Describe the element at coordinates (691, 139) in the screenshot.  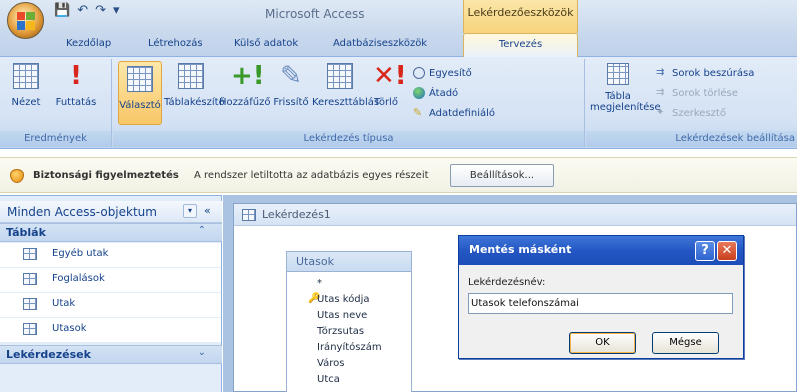
I see `group-query-setup-label: Lekérdezések beállítása` at that location.